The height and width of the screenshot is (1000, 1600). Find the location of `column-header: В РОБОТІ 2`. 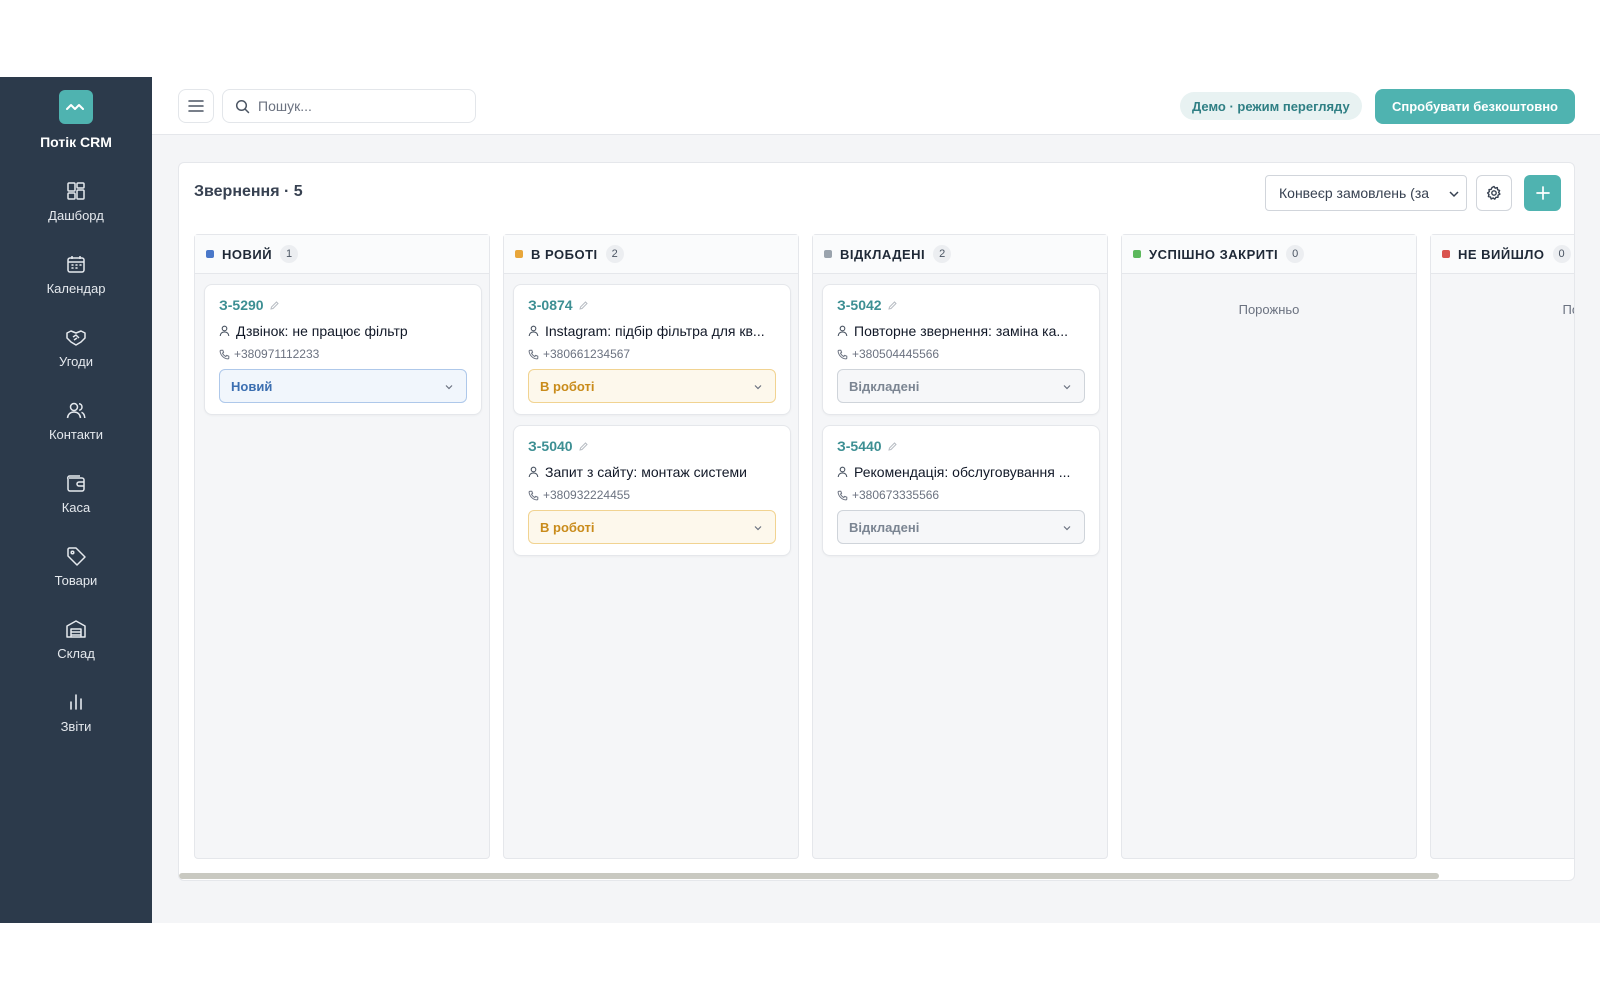

column-header: В РОБОТІ 2 is located at coordinates (651, 254).